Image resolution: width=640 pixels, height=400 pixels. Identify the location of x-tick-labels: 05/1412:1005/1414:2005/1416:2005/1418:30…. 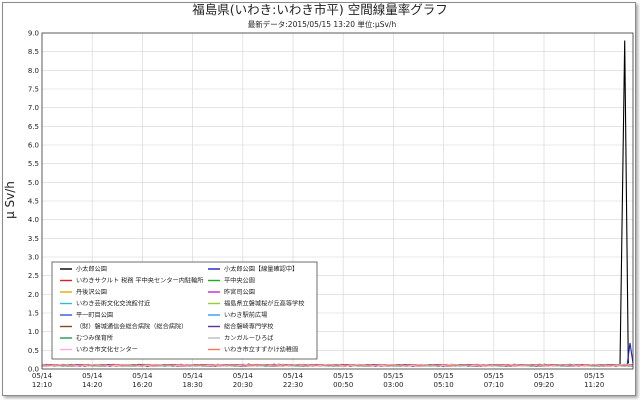
(318, 380).